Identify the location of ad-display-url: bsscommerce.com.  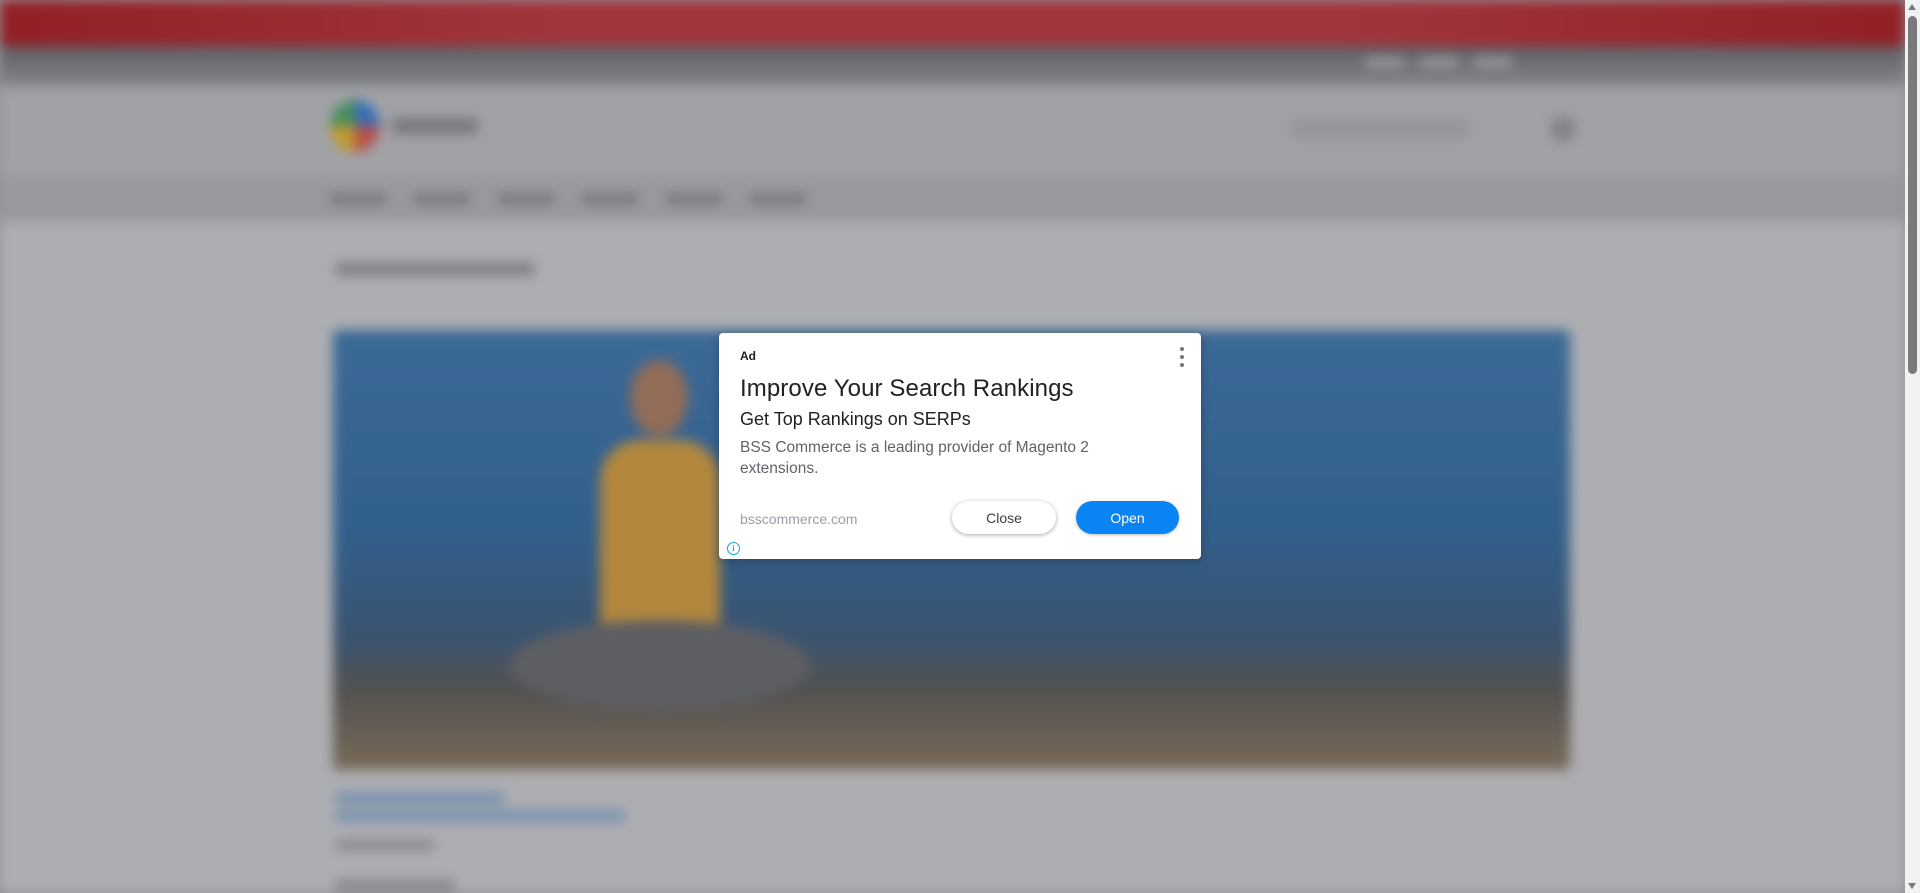
(798, 519).